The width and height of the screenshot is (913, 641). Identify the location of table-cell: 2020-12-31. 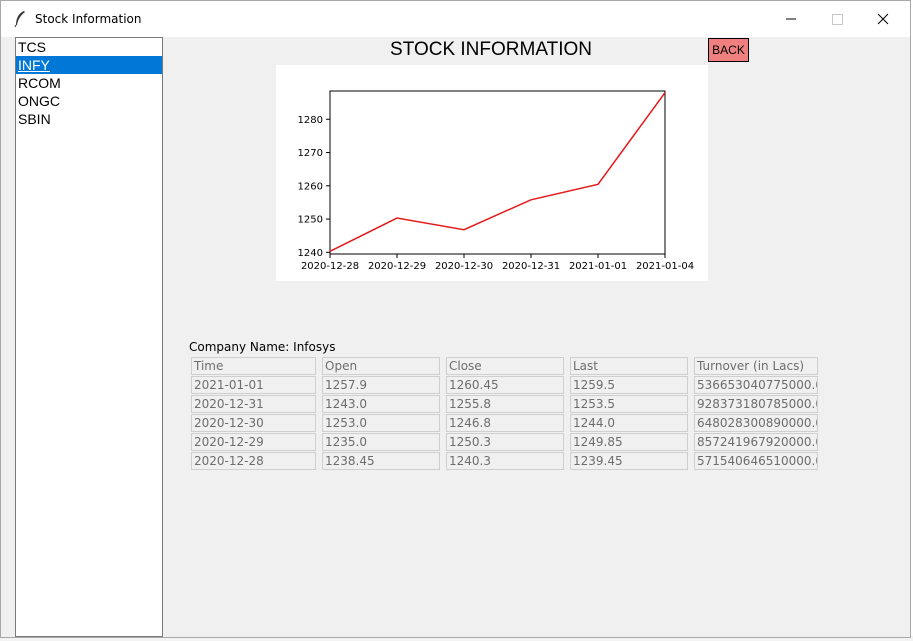
(253, 404).